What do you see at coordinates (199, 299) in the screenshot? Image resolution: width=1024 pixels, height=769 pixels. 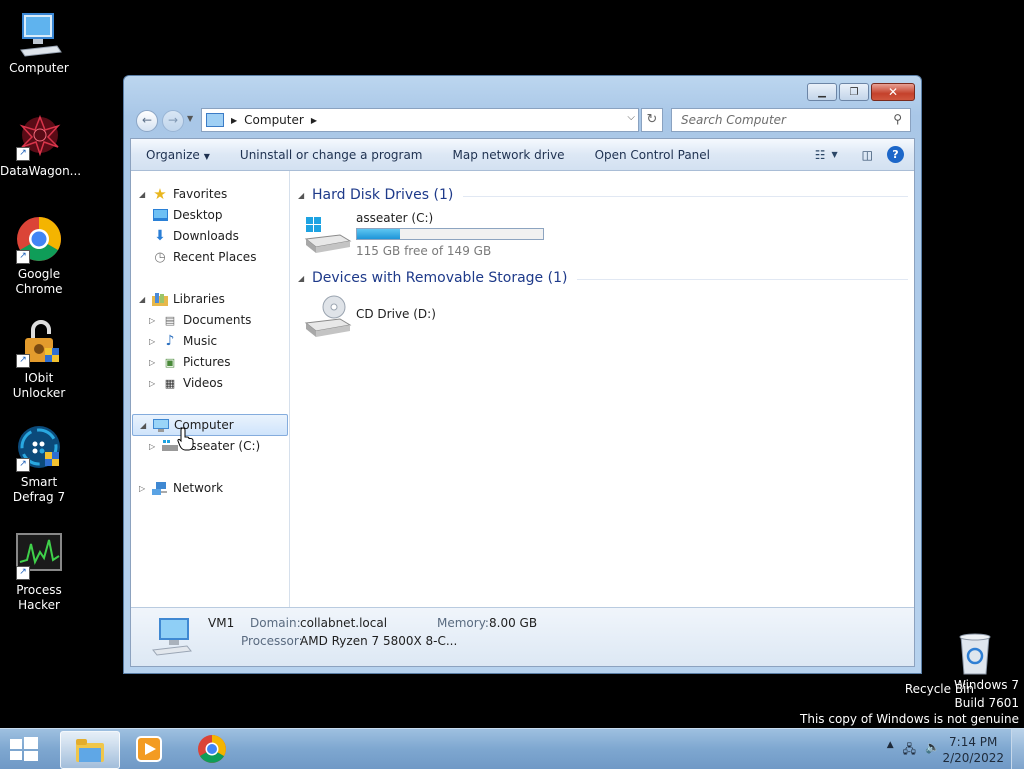 I see `tree-label: Libraries` at bounding box center [199, 299].